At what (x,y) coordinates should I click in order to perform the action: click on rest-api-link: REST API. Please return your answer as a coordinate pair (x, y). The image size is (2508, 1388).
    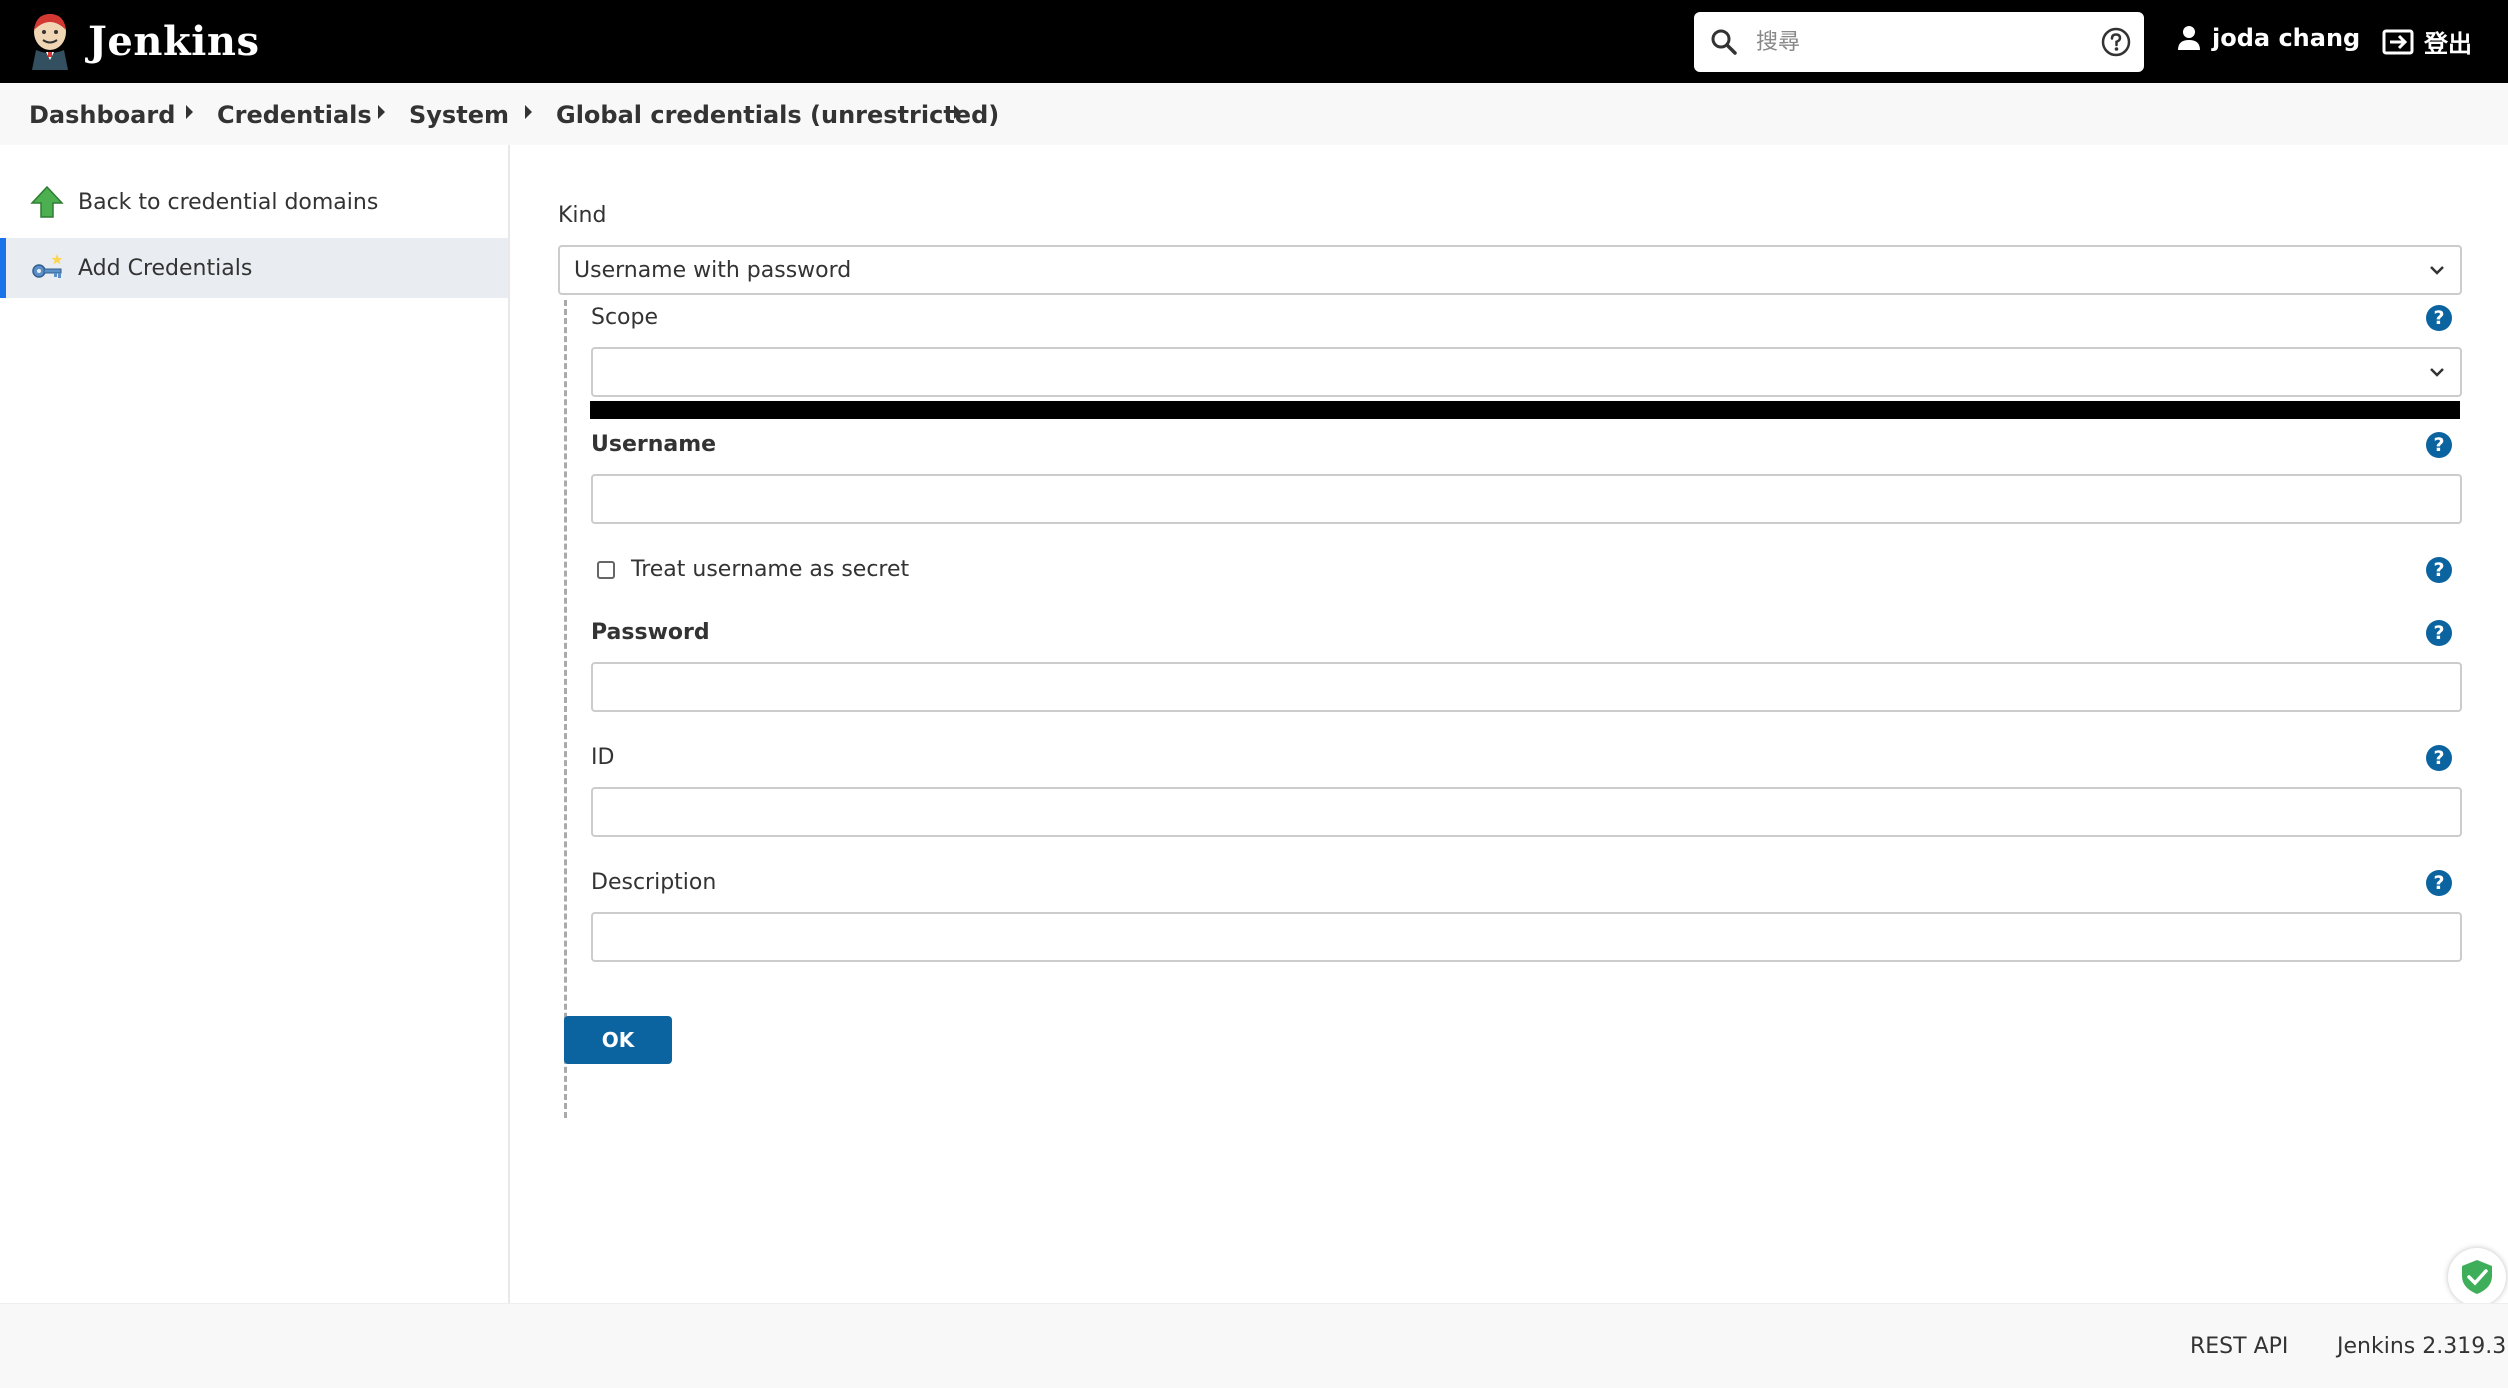
    Looking at the image, I should click on (2239, 1346).